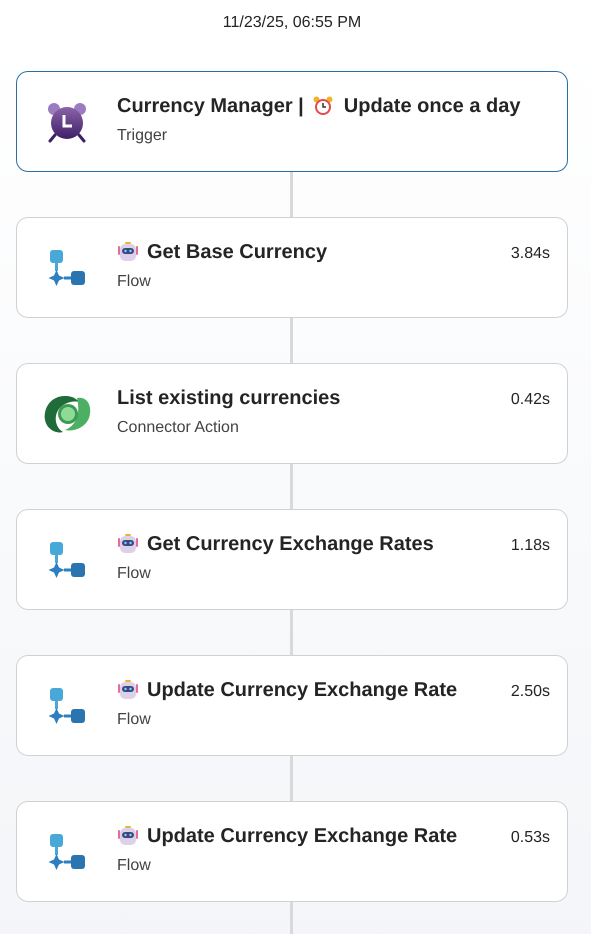 The image size is (591, 934). Describe the element at coordinates (292, 851) in the screenshot. I see `step-card: Update Currency Exchange Rate Flow 0.53s` at that location.